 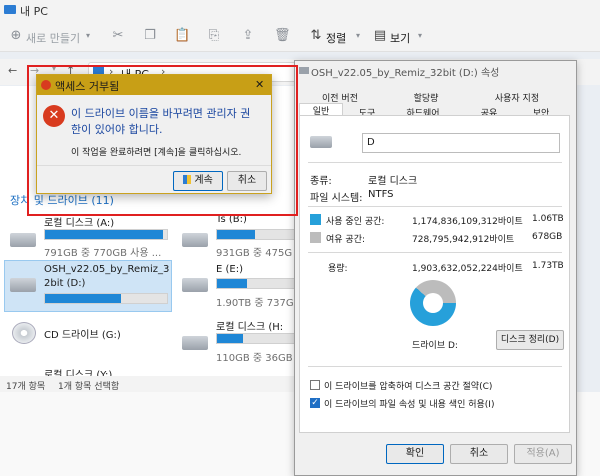 What do you see at coordinates (150, 384) in the screenshot?
I see `status-bar: 17개 항목 1개 항목 선택함` at bounding box center [150, 384].